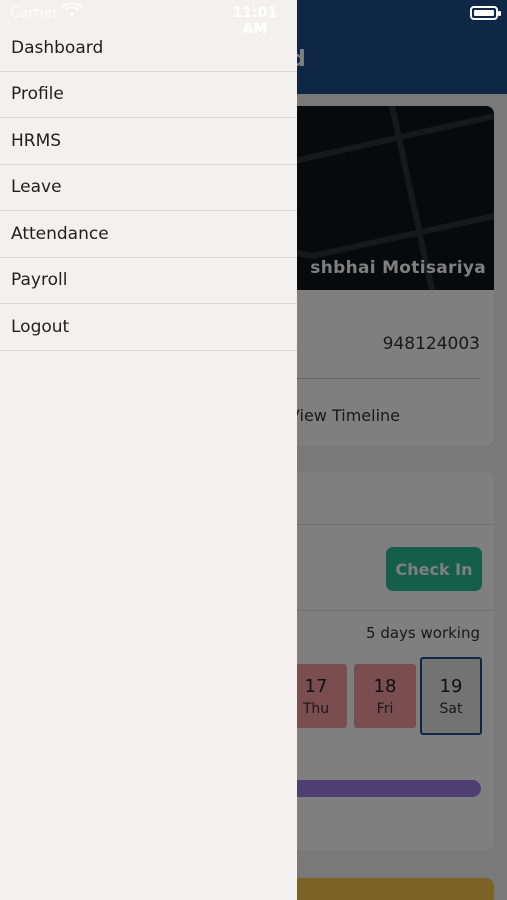 The width and height of the screenshot is (507, 900). What do you see at coordinates (148, 327) in the screenshot?
I see `drawer-item-logout: Logout` at bounding box center [148, 327].